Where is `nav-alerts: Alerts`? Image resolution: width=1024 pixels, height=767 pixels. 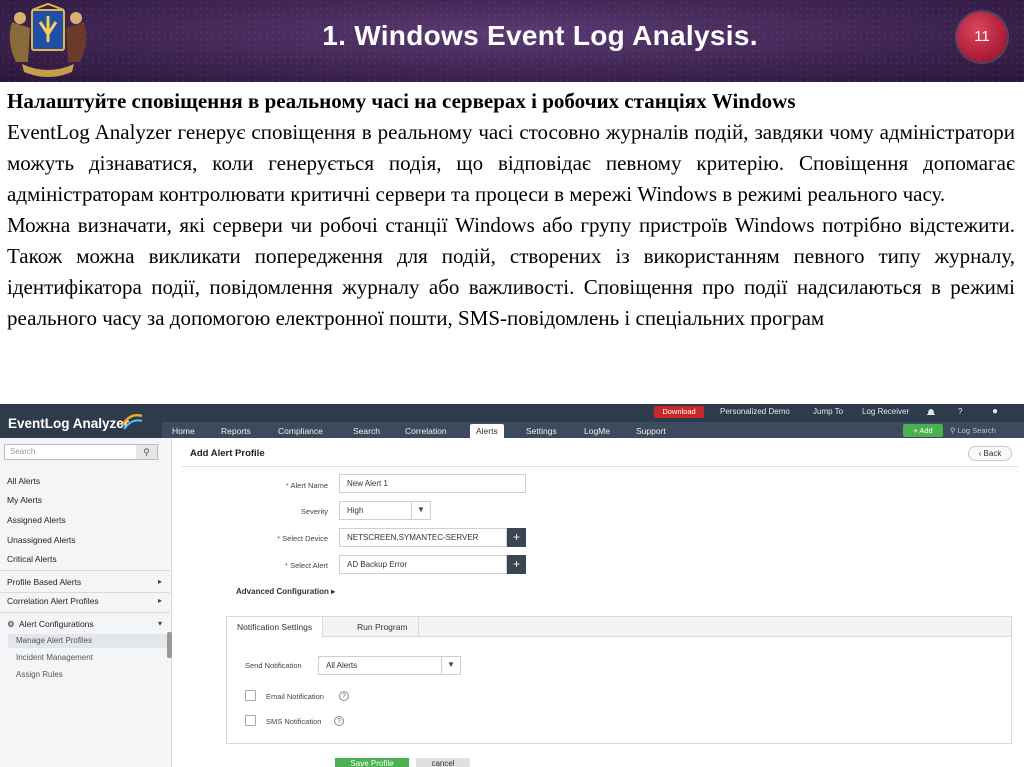
nav-alerts: Alerts is located at coordinates (487, 431).